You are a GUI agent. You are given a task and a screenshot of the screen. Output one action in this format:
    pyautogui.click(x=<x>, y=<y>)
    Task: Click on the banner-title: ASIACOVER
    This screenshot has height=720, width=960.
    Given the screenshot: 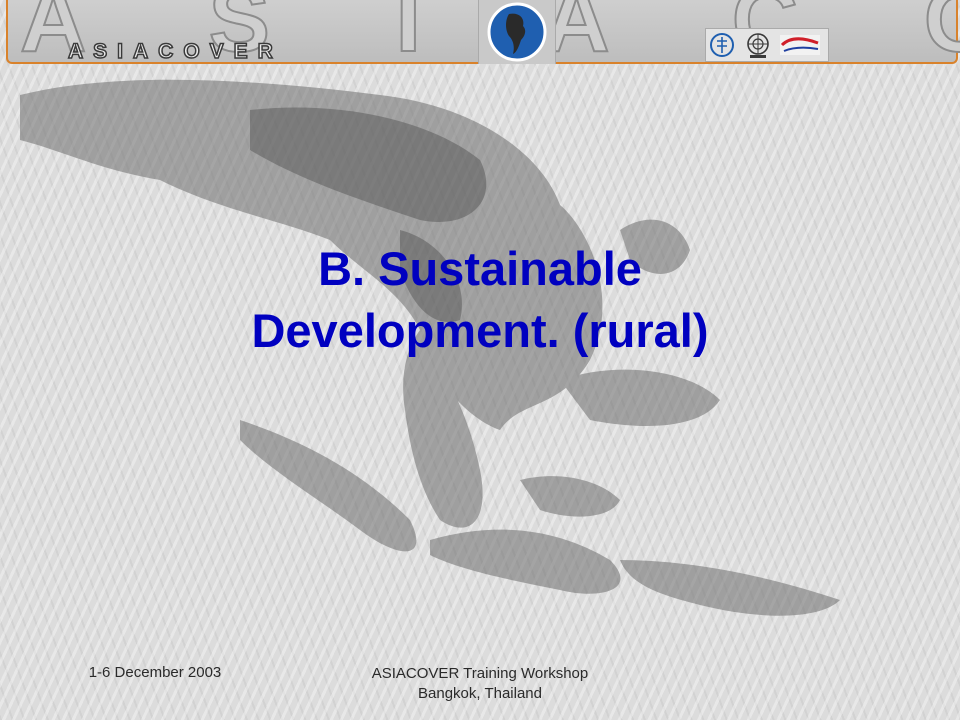 What is the action you would take?
    pyautogui.click(x=175, y=51)
    